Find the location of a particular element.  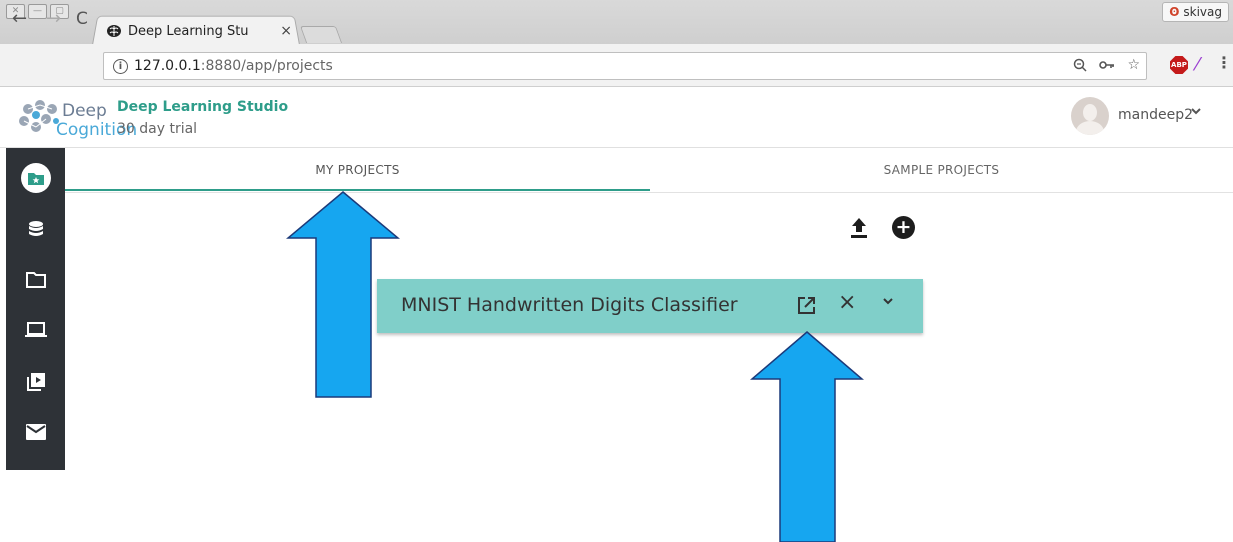

sidebar-item-deployments is located at coordinates (35, 382).